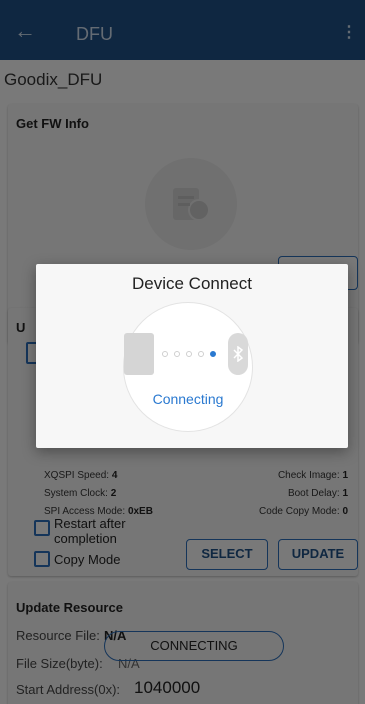 The image size is (365, 704). Describe the element at coordinates (191, 283) in the screenshot. I see `dialog-title: Device Connect` at that location.